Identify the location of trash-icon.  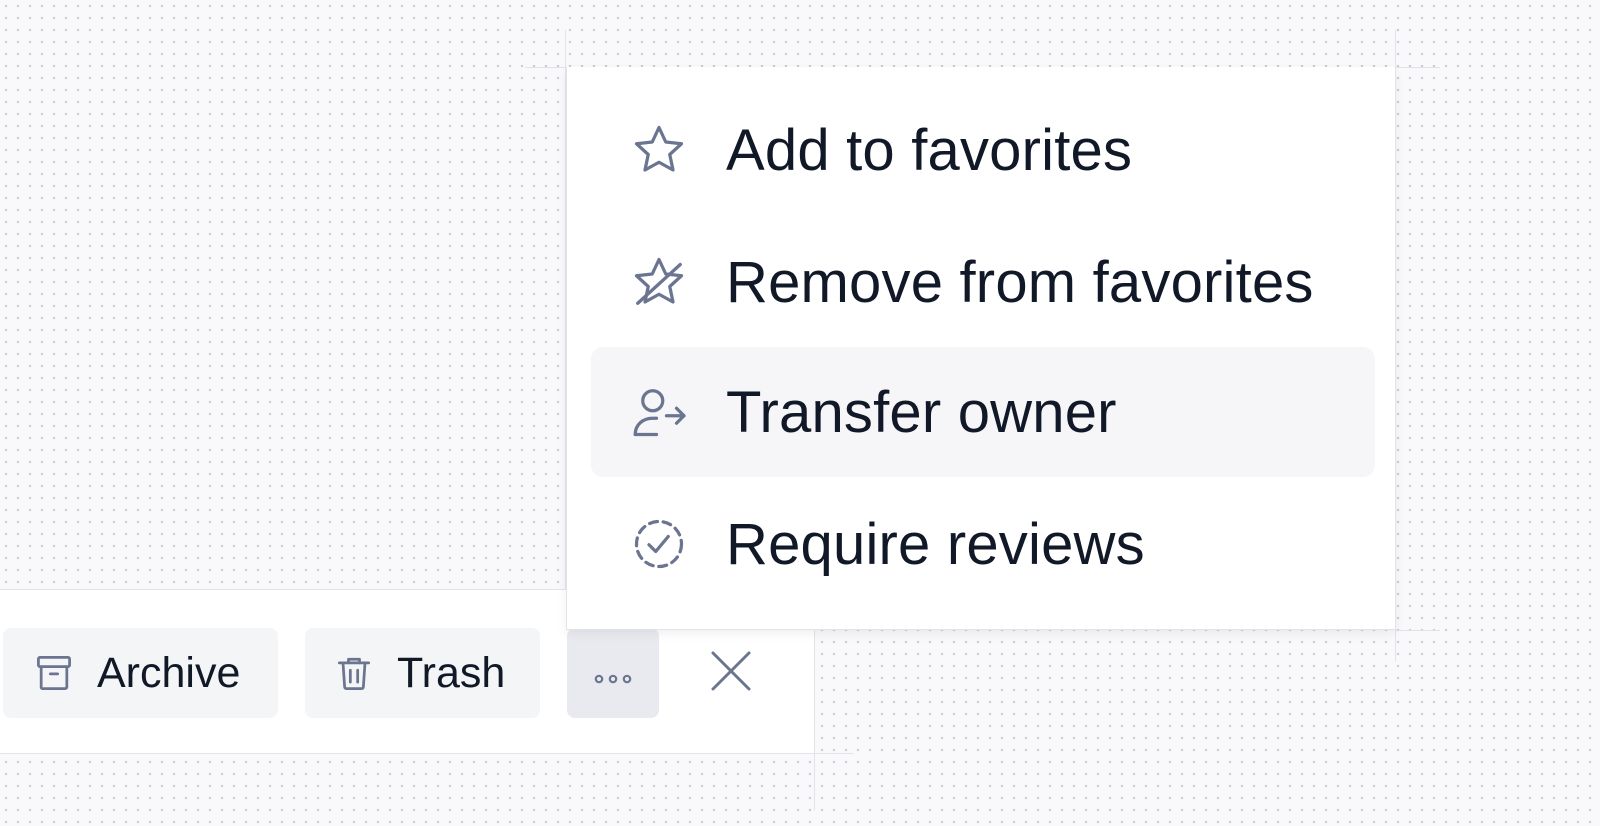
(354, 673).